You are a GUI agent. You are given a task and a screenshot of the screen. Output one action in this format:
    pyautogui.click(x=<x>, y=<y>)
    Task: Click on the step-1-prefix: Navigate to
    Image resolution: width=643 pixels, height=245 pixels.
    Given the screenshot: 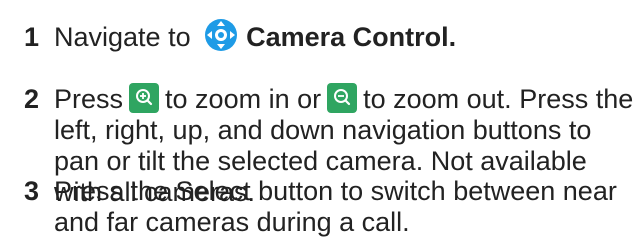 What is the action you would take?
    pyautogui.click(x=122, y=37)
    